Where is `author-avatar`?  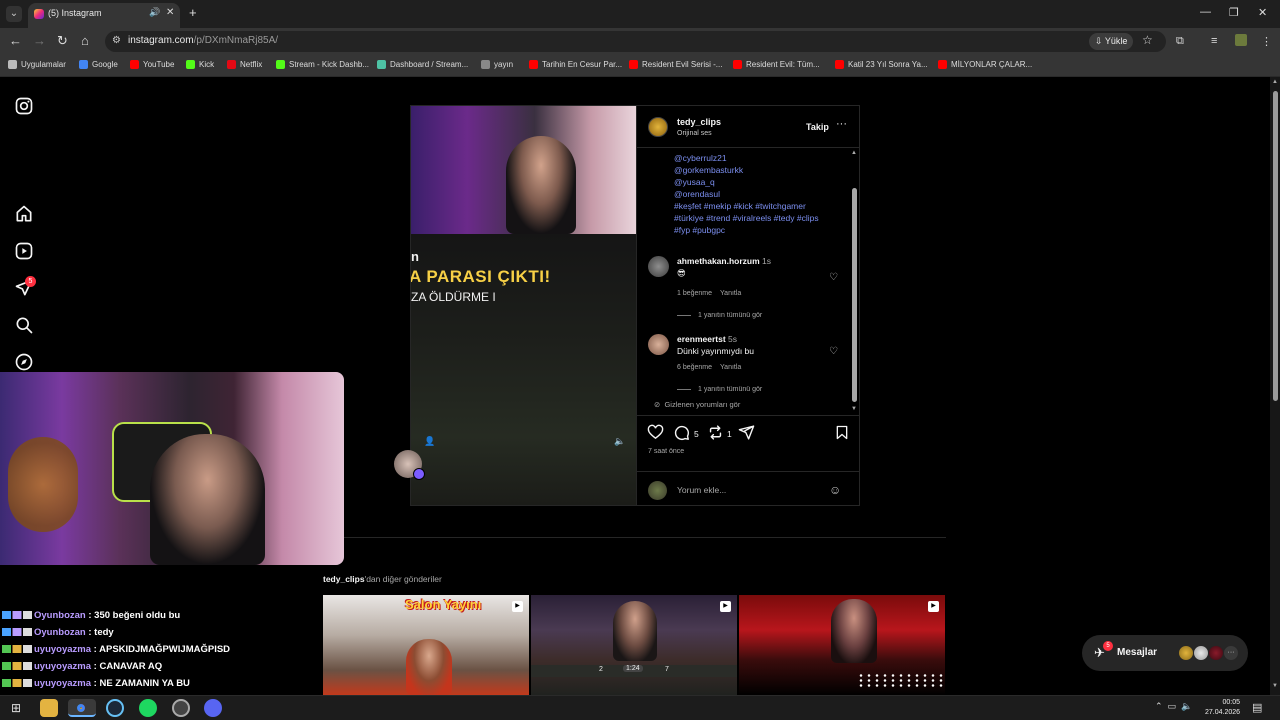 author-avatar is located at coordinates (658, 127).